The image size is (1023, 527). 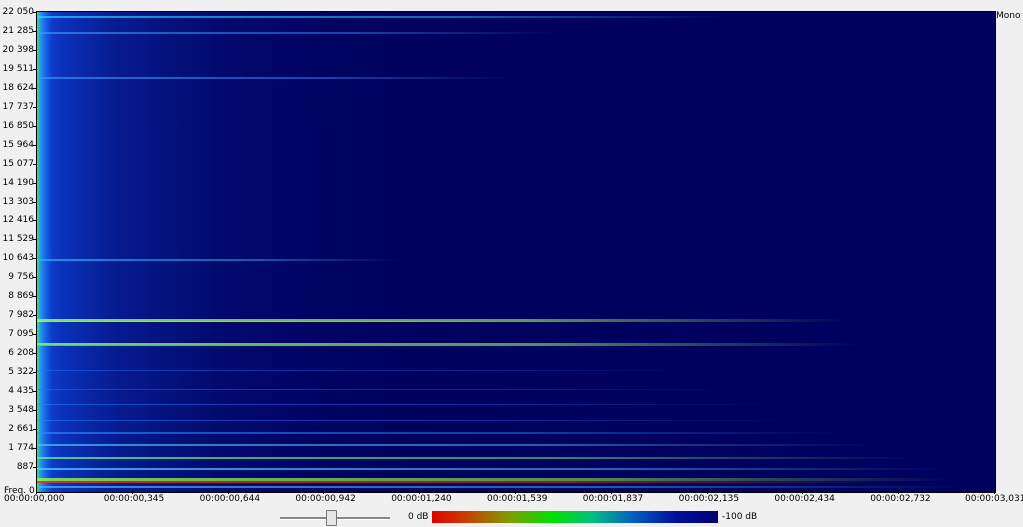 What do you see at coordinates (18, 258) in the screenshot?
I see `frequency-tick-label: 10 643` at bounding box center [18, 258].